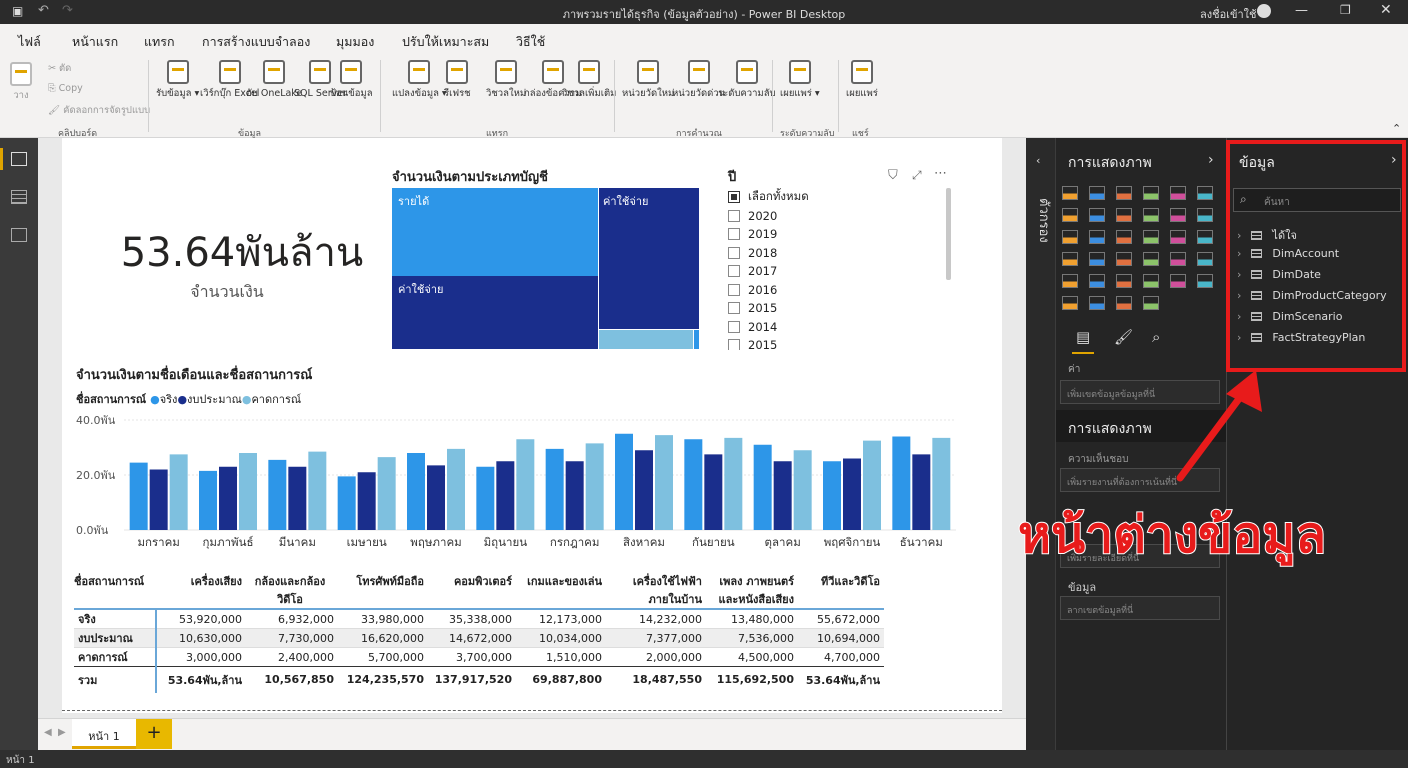 The height and width of the screenshot is (768, 1408). Describe the element at coordinates (752, 589) in the screenshot. I see `matrix-header: เพลง ภาพยนตร์และหนังสือเสียง` at that location.